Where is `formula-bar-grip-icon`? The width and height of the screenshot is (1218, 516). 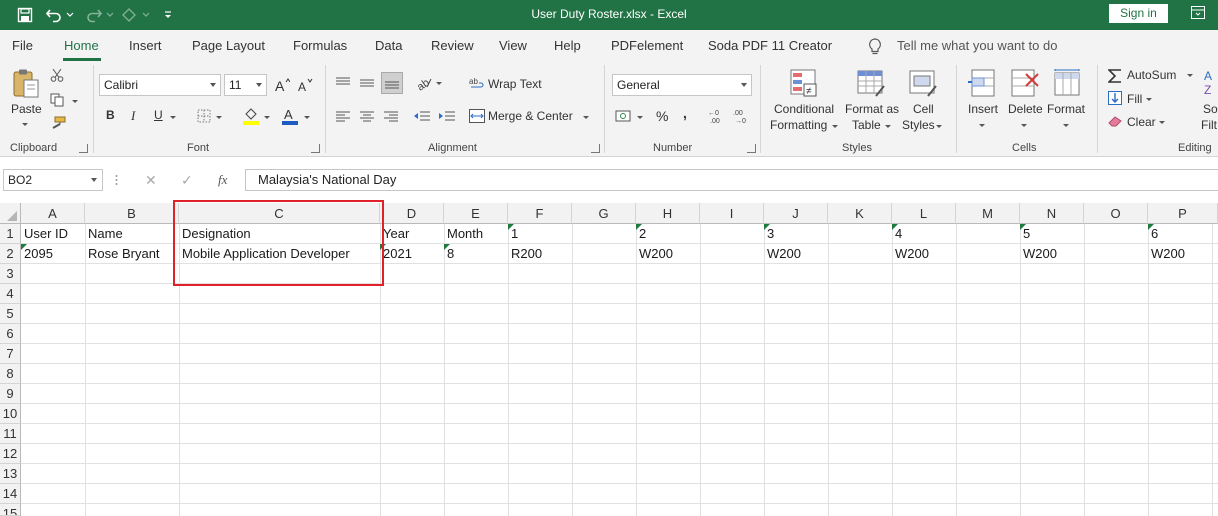
formula-bar-grip-icon is located at coordinates (116, 180).